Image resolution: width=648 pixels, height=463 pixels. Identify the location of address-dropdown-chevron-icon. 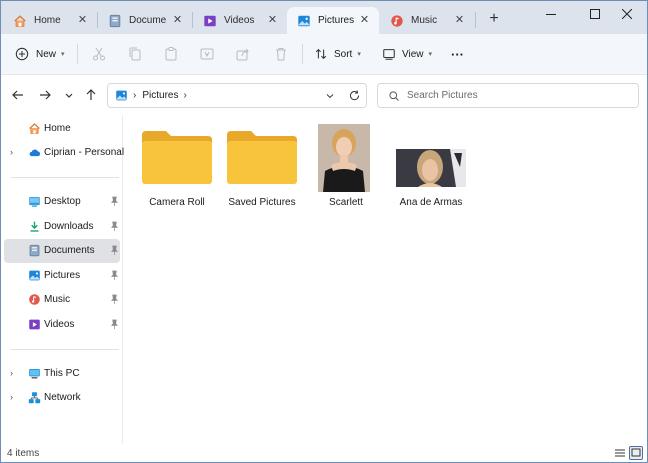
(330, 96).